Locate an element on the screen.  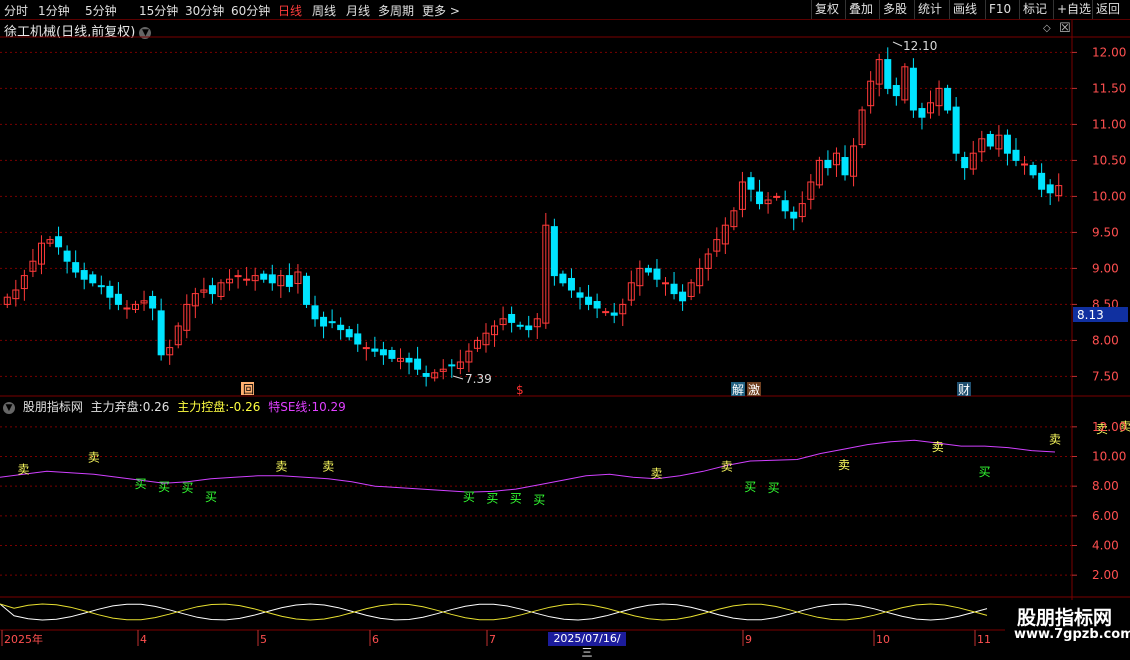
indicator-name: 股朋指标网 is located at coordinates (53, 407).